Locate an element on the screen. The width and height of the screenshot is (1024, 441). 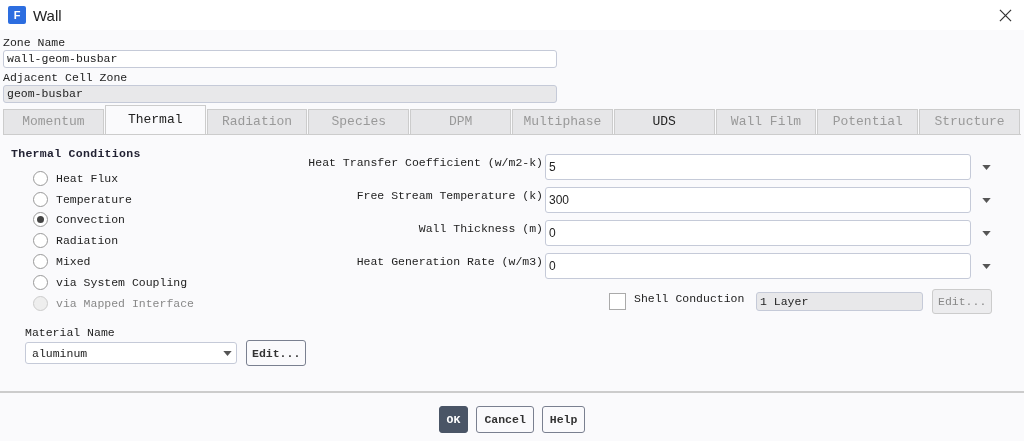
field-label: Heat Generation Rate (w/m3) is located at coordinates (449, 261).